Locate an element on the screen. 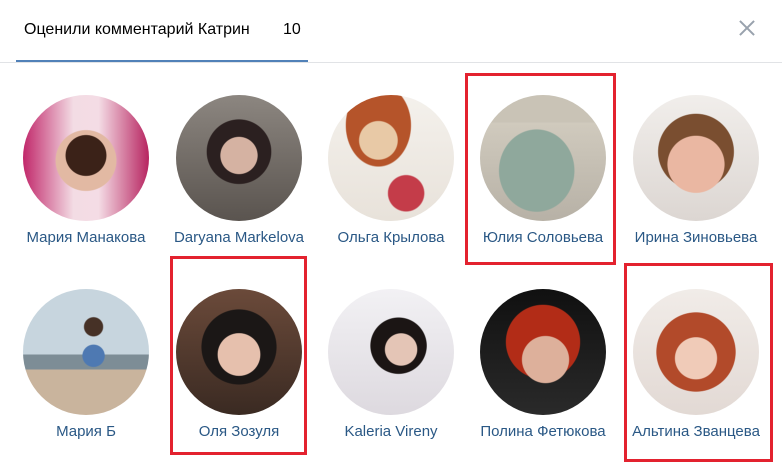 The image size is (782, 464). tab-likes: Оценили комментарий Катрин 10 is located at coordinates (162, 31).